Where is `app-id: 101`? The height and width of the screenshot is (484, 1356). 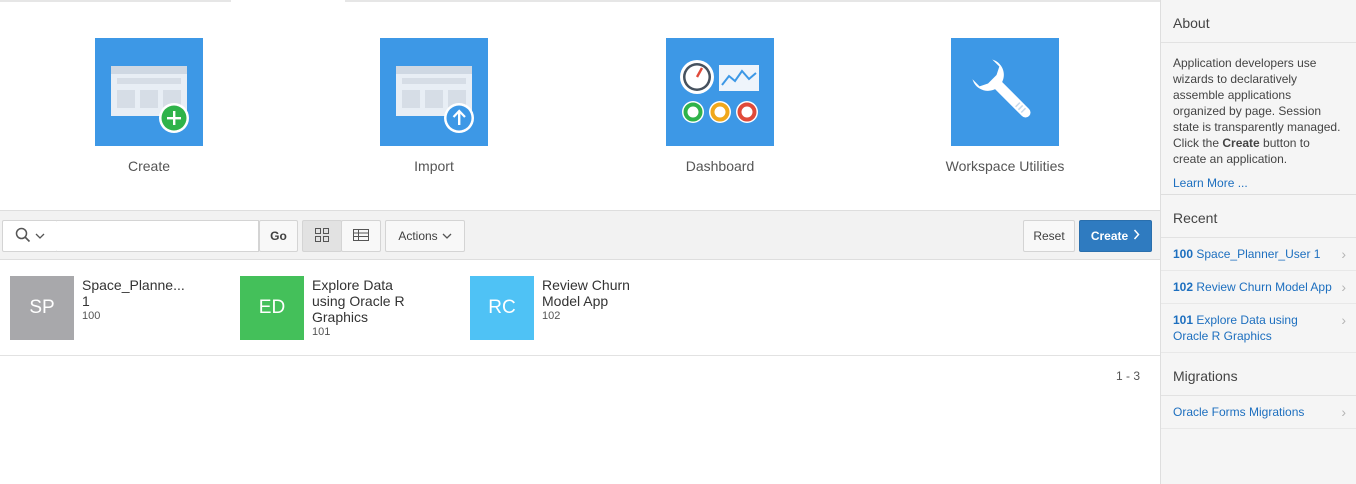
app-id: 101 is located at coordinates (321, 332).